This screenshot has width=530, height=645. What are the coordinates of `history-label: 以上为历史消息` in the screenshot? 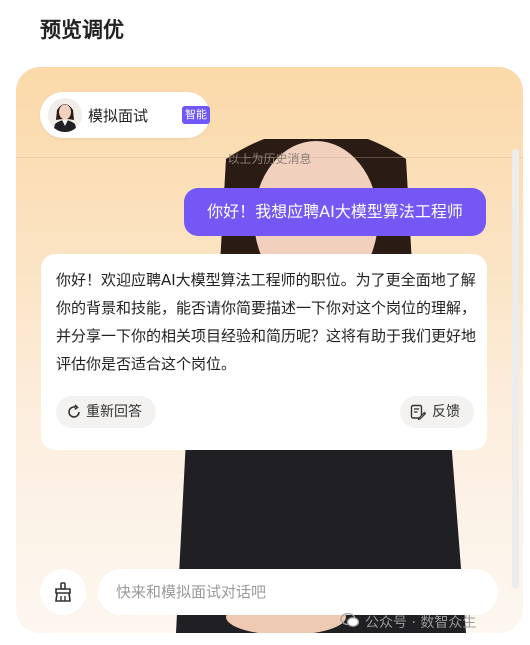 It's located at (269, 159).